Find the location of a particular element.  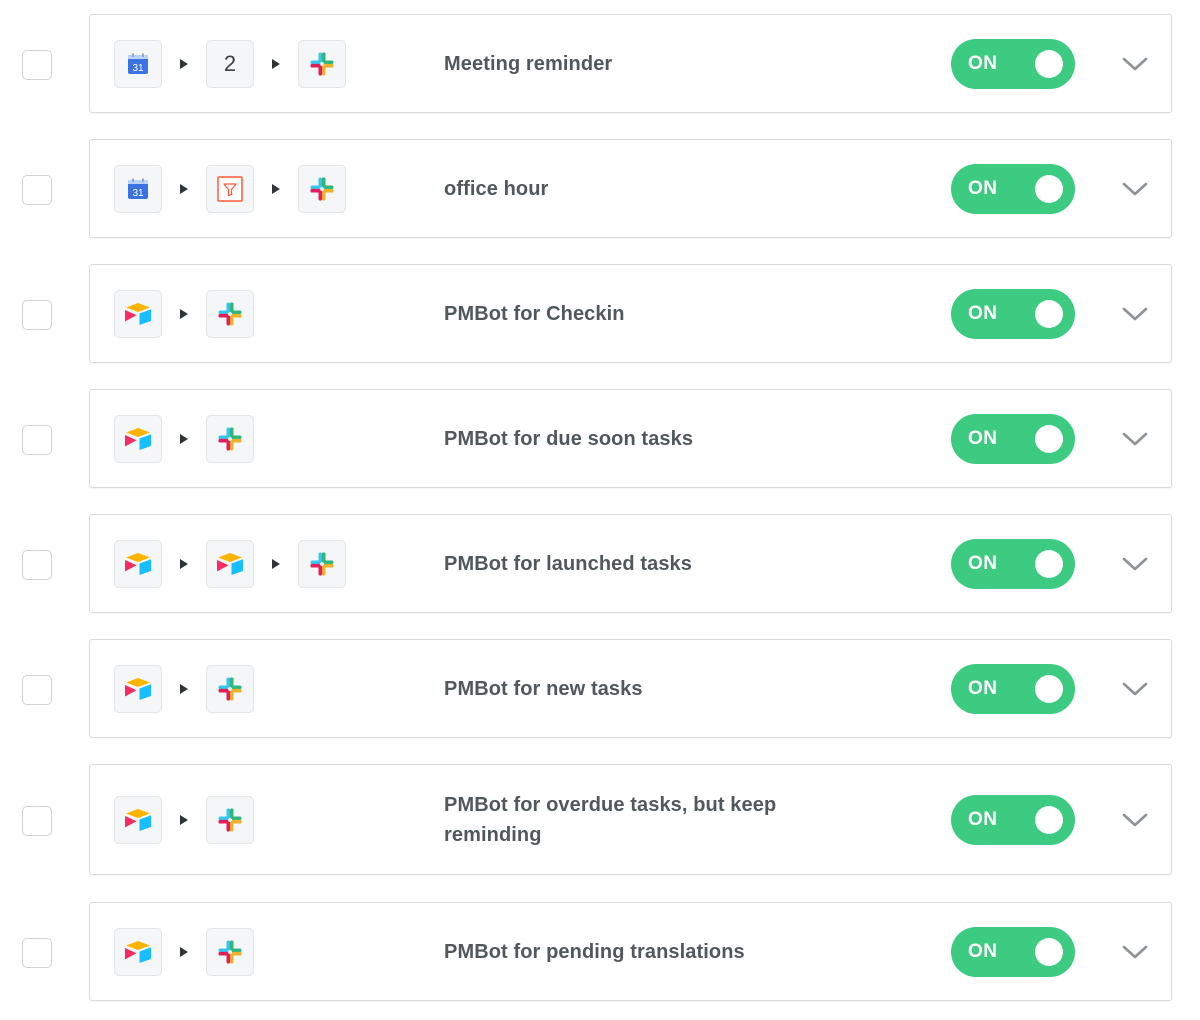

zap-title: PMBot for due soon tasks is located at coordinates (654, 439).